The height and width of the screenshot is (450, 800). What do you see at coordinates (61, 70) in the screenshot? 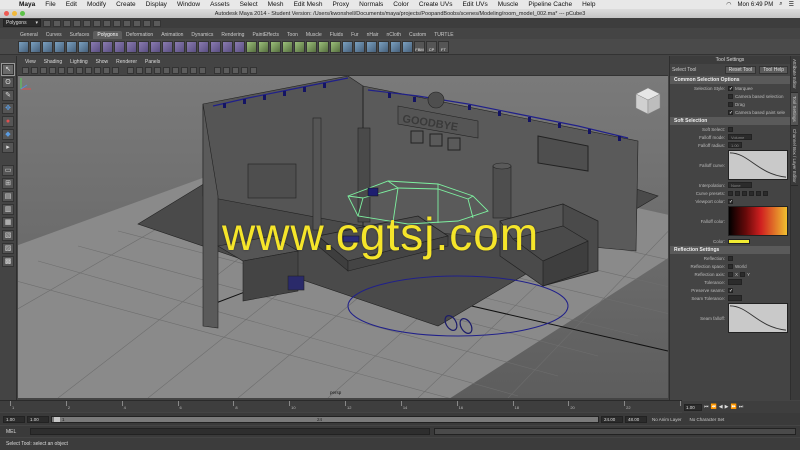
I see `grid-toggle-icon` at bounding box center [61, 70].